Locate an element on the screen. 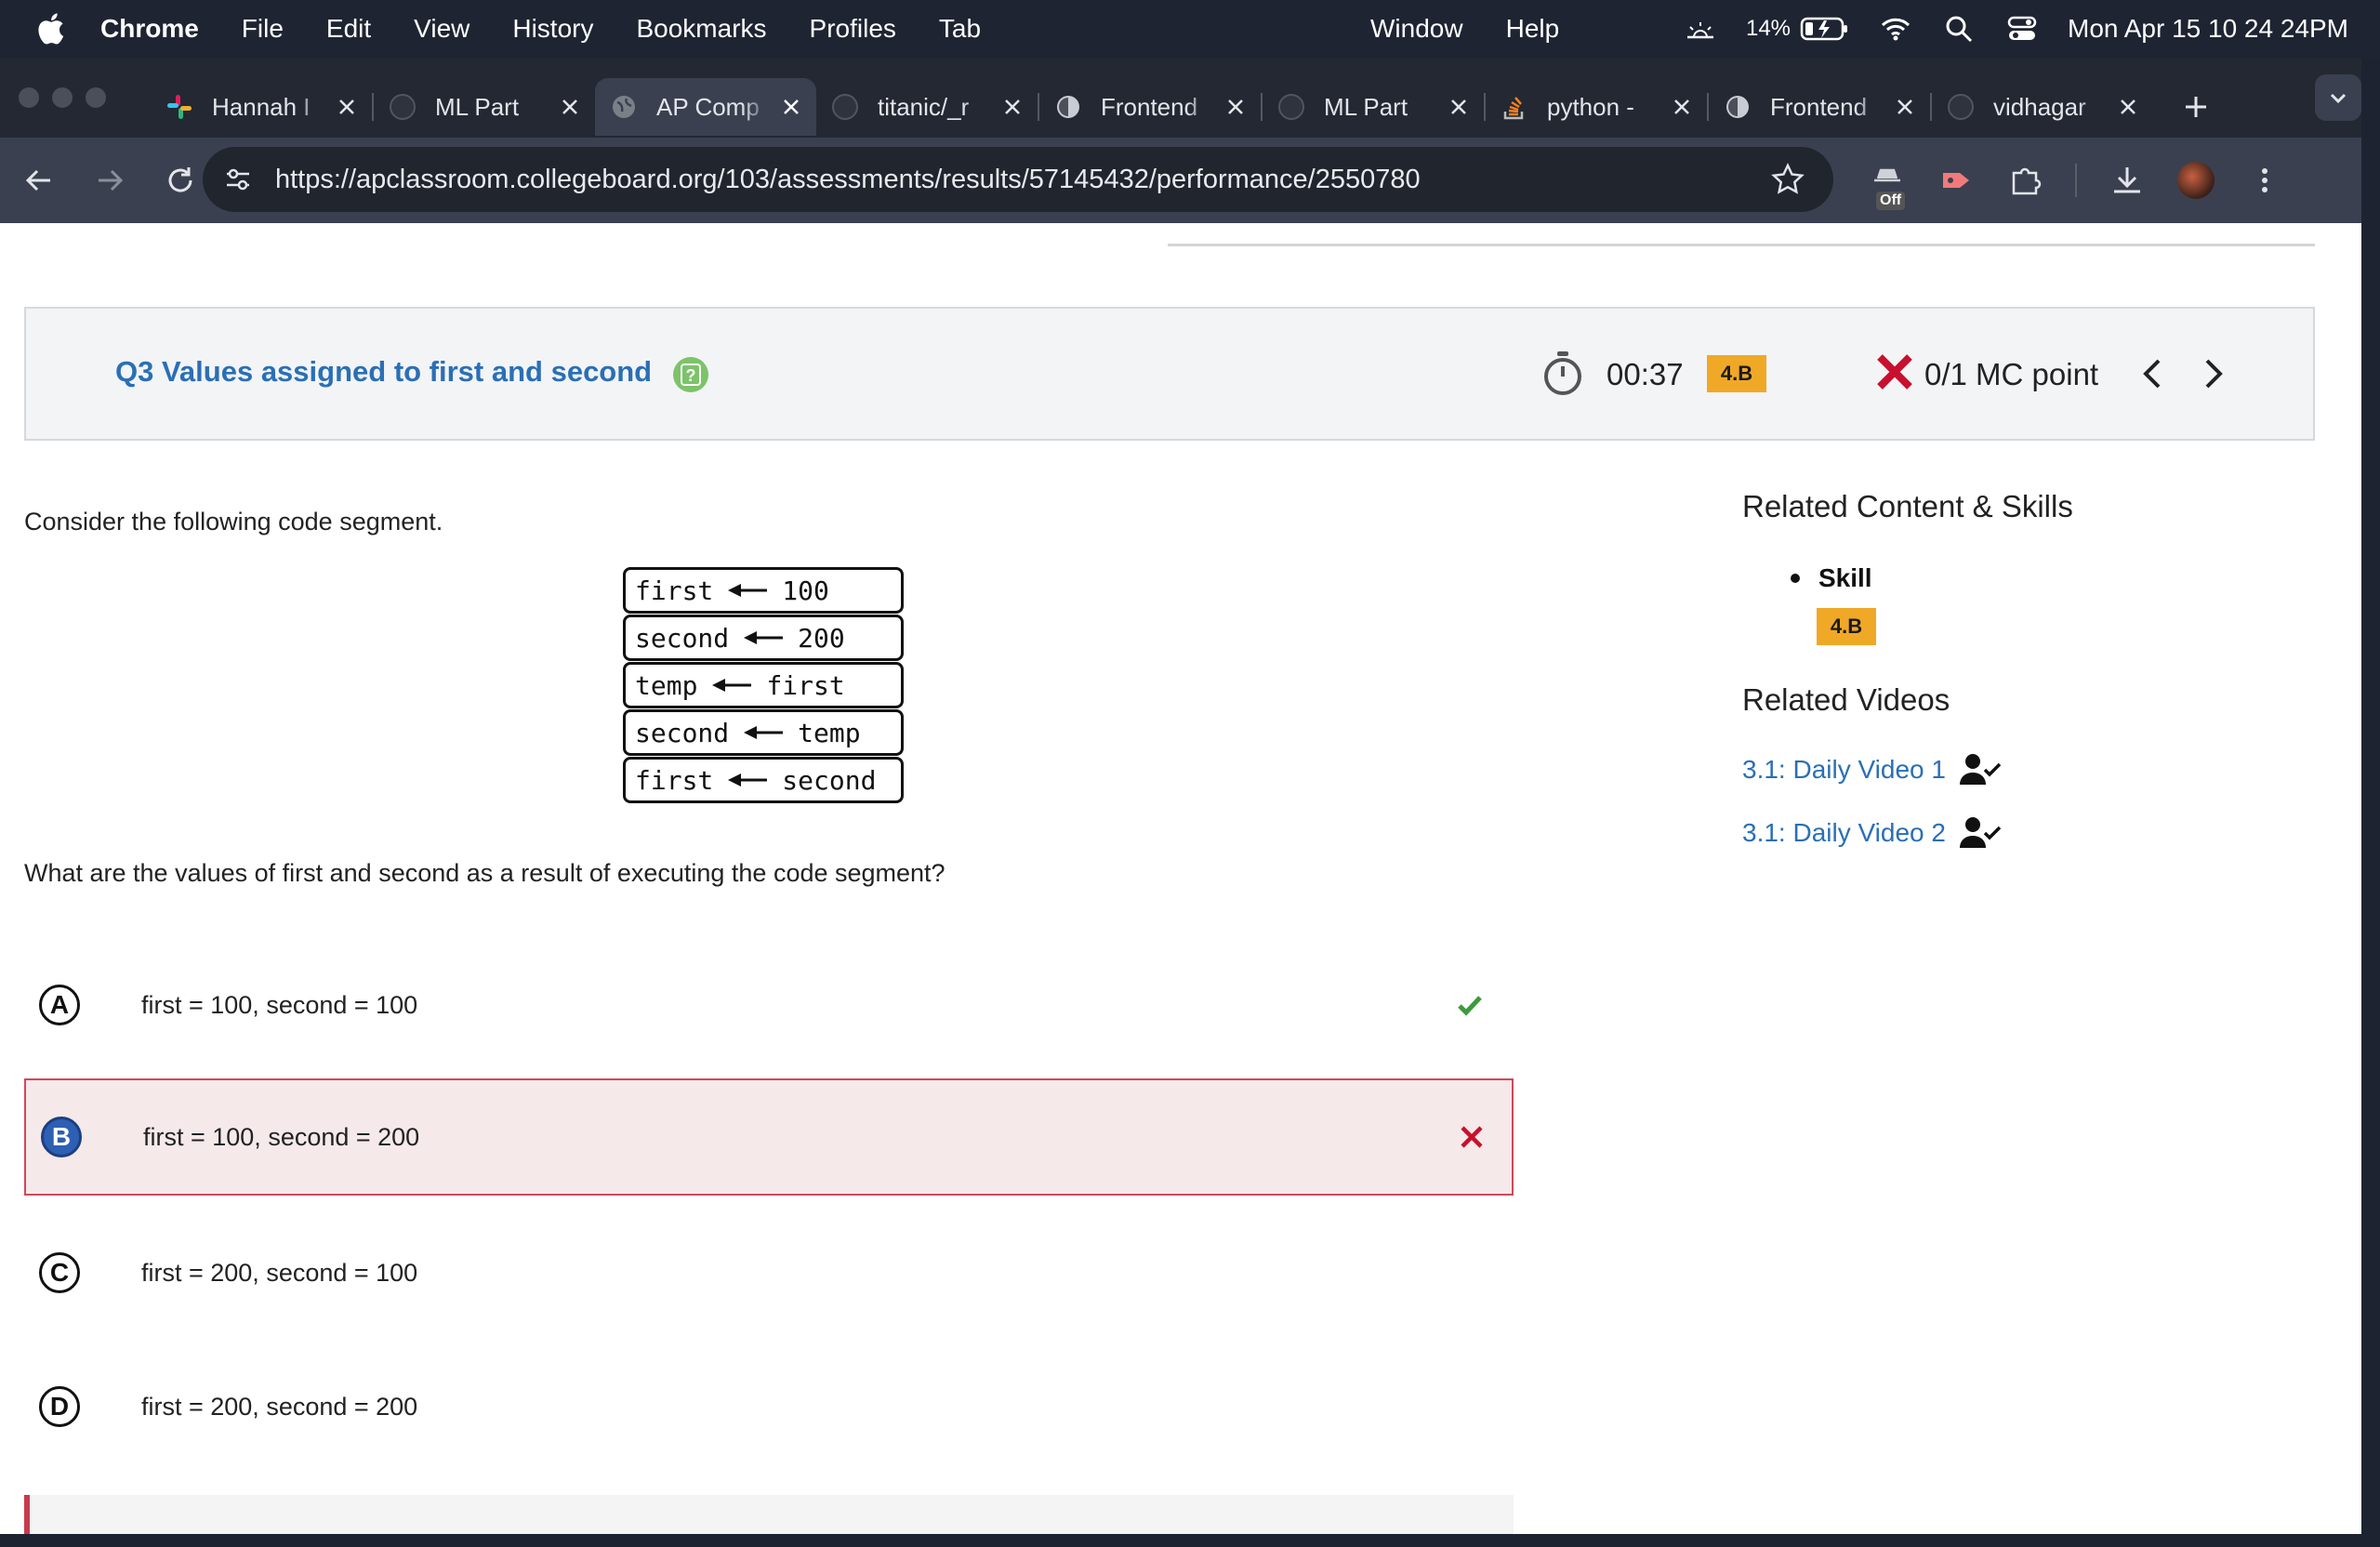 This screenshot has height=1547, width=2380. maximize-window-button is located at coordinates (96, 97).